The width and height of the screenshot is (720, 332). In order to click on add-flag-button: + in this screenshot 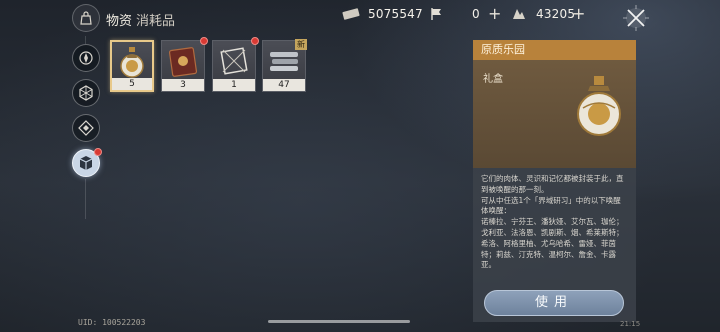, I will do `click(494, 14)`.